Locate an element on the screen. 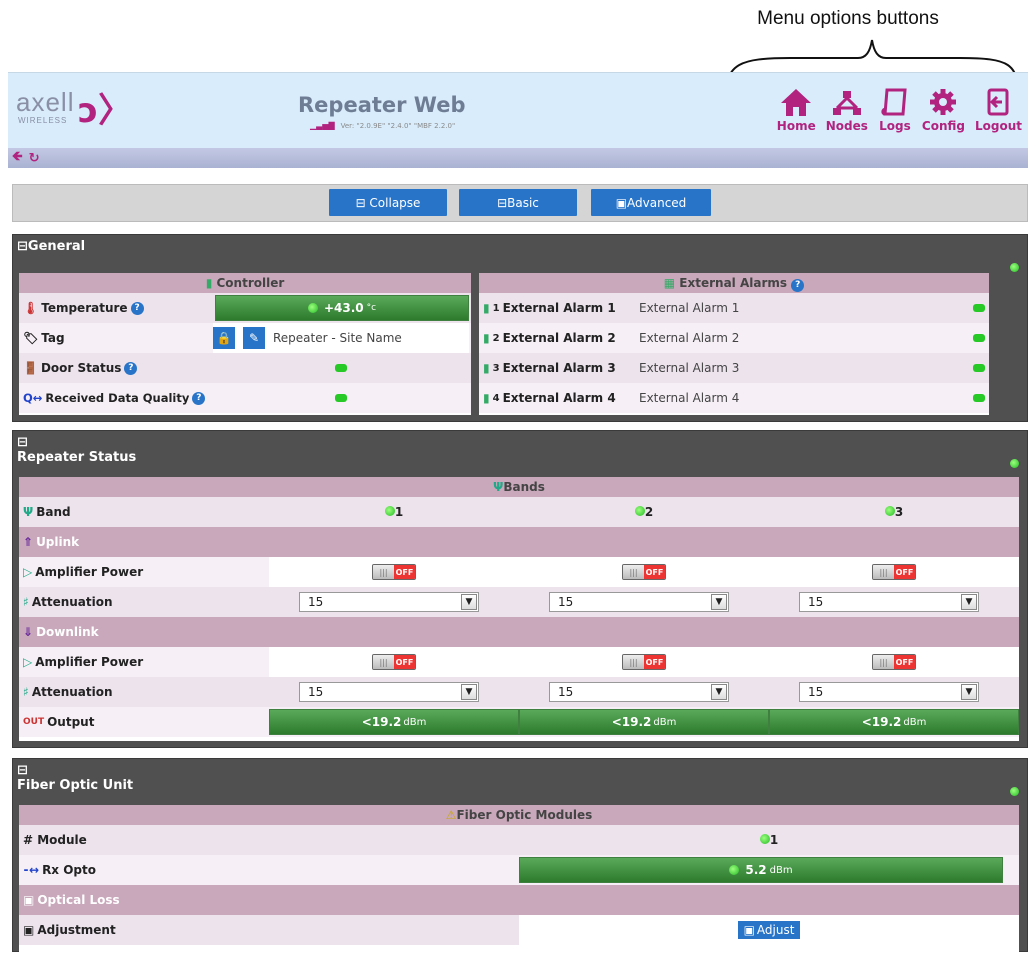 The height and width of the screenshot is (955, 1030). menu-home-button: Home is located at coordinates (796, 109).